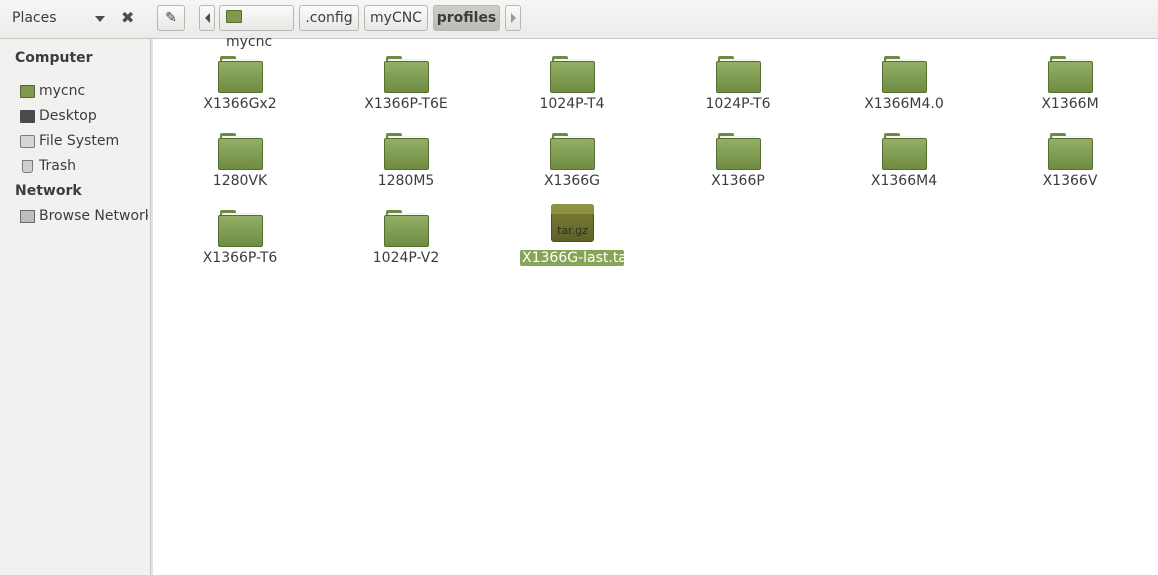  I want to click on folder-item: 1280VK, so click(240, 152).